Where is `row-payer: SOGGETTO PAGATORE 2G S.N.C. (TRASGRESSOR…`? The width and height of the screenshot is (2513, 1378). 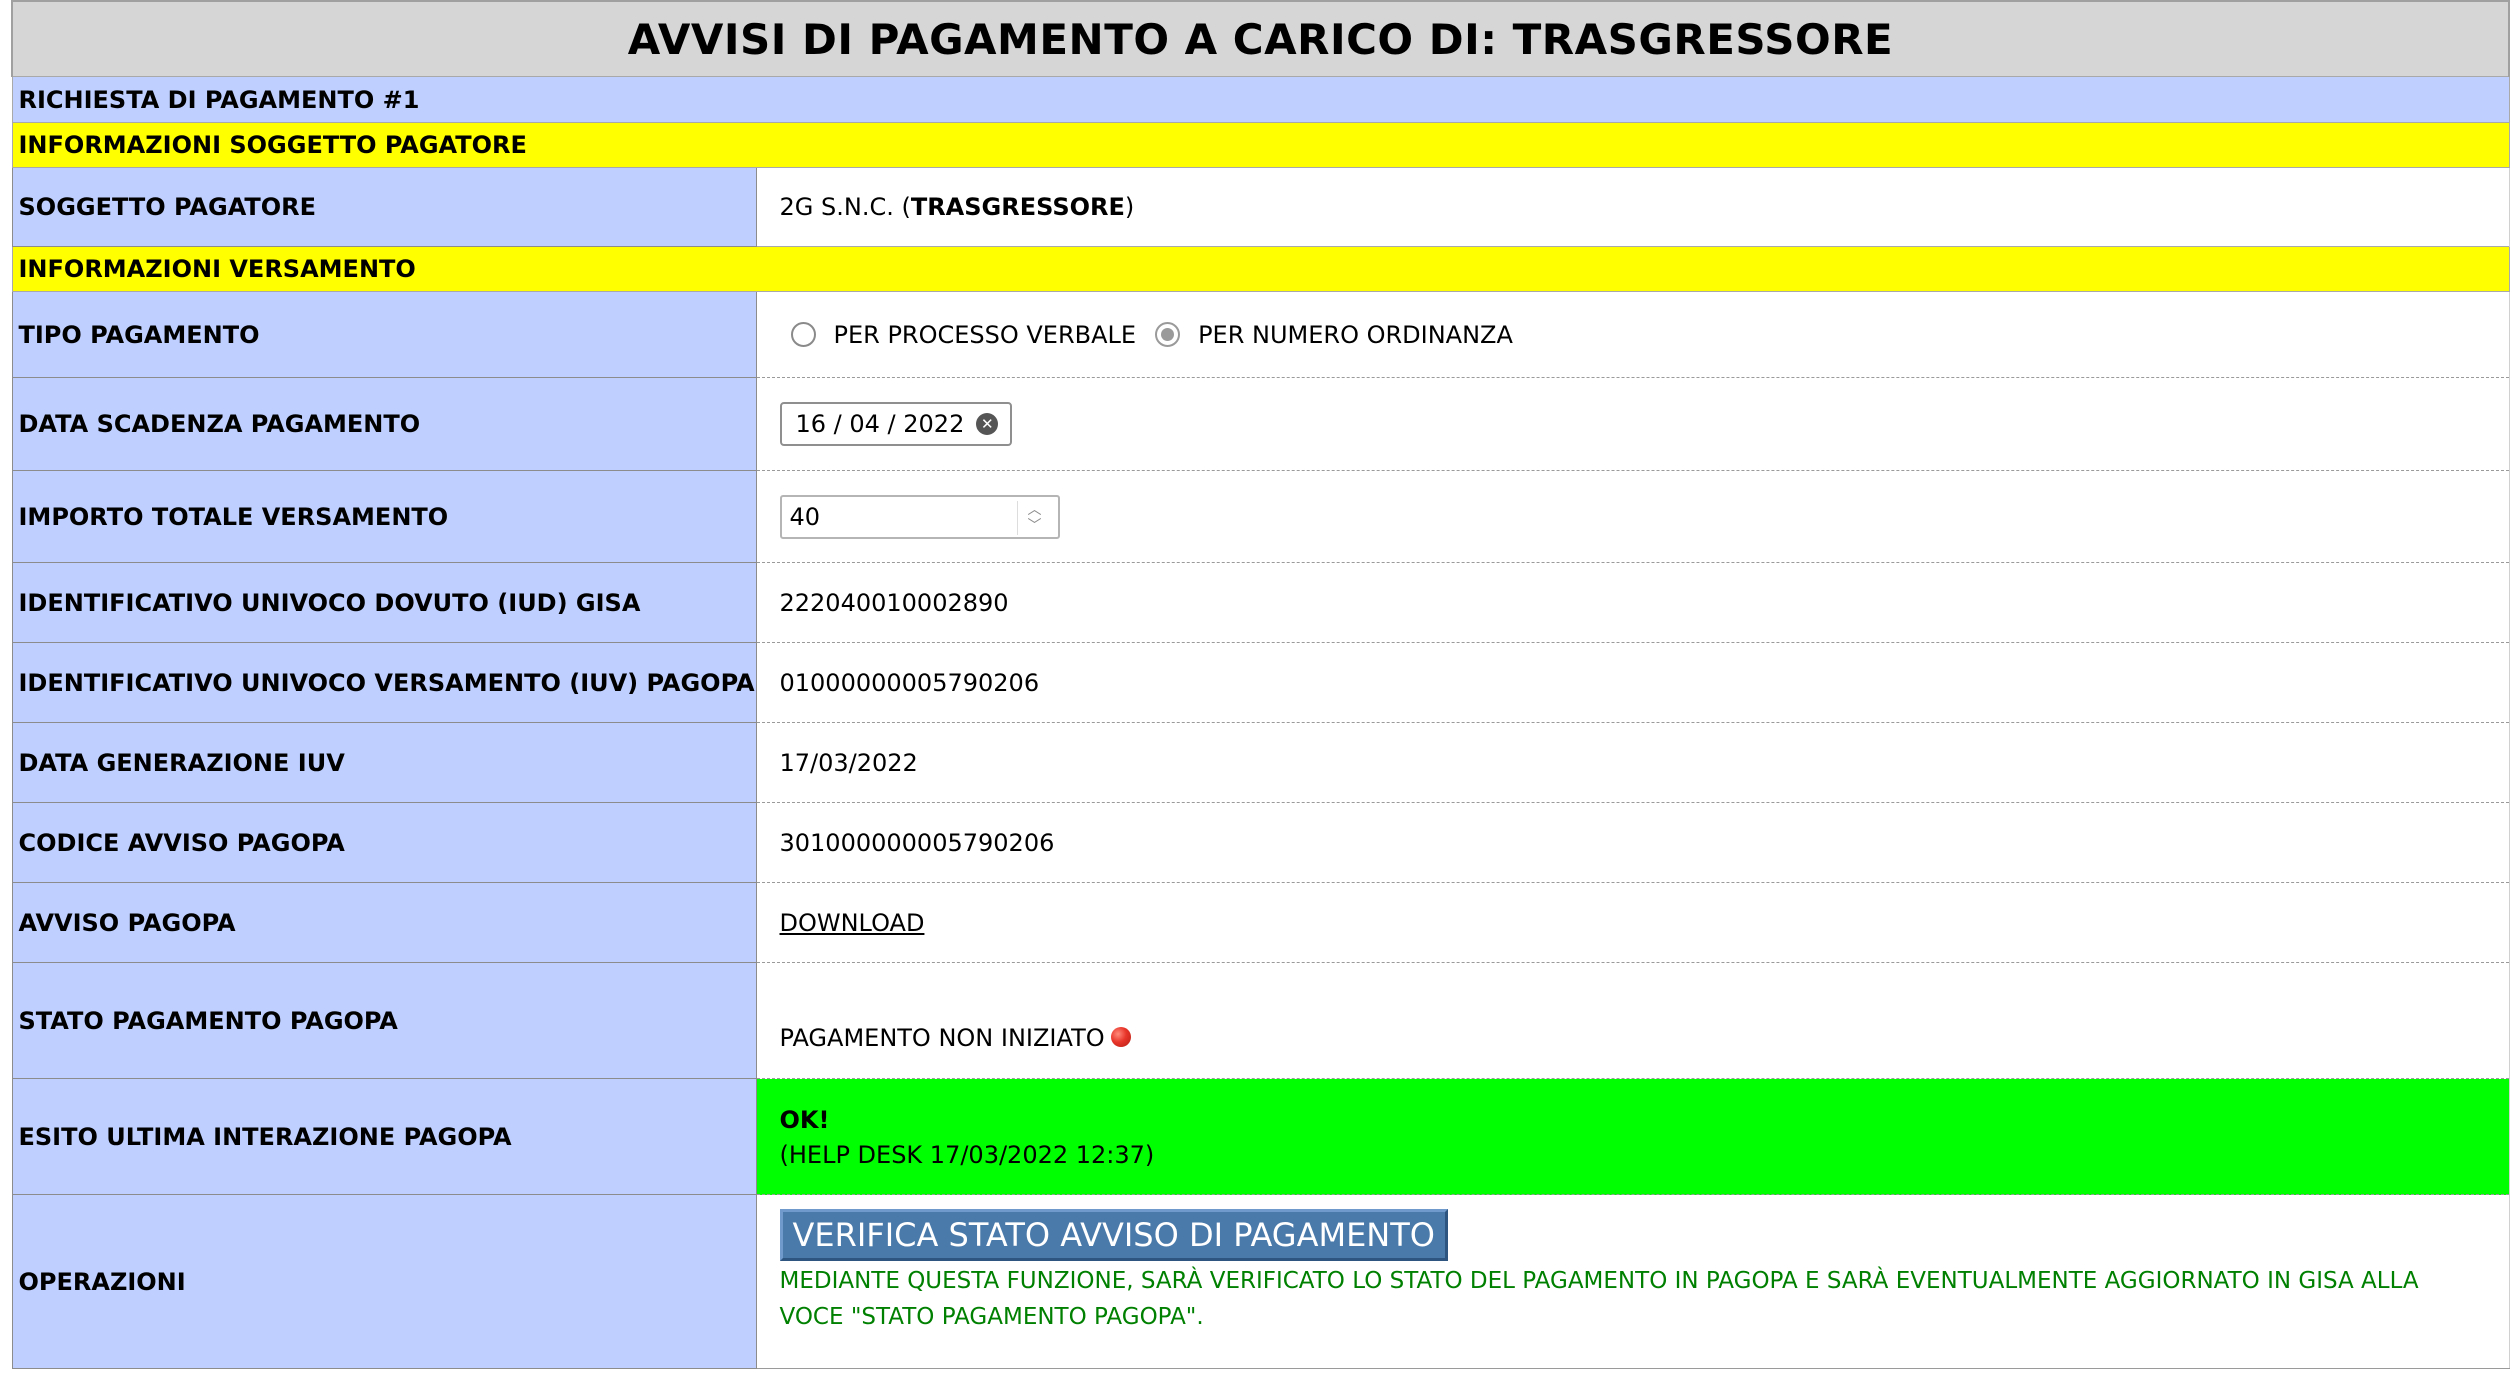
row-payer: SOGGETTO PAGATORE 2G S.N.C. (TRASGRESSOR… is located at coordinates (1260, 207).